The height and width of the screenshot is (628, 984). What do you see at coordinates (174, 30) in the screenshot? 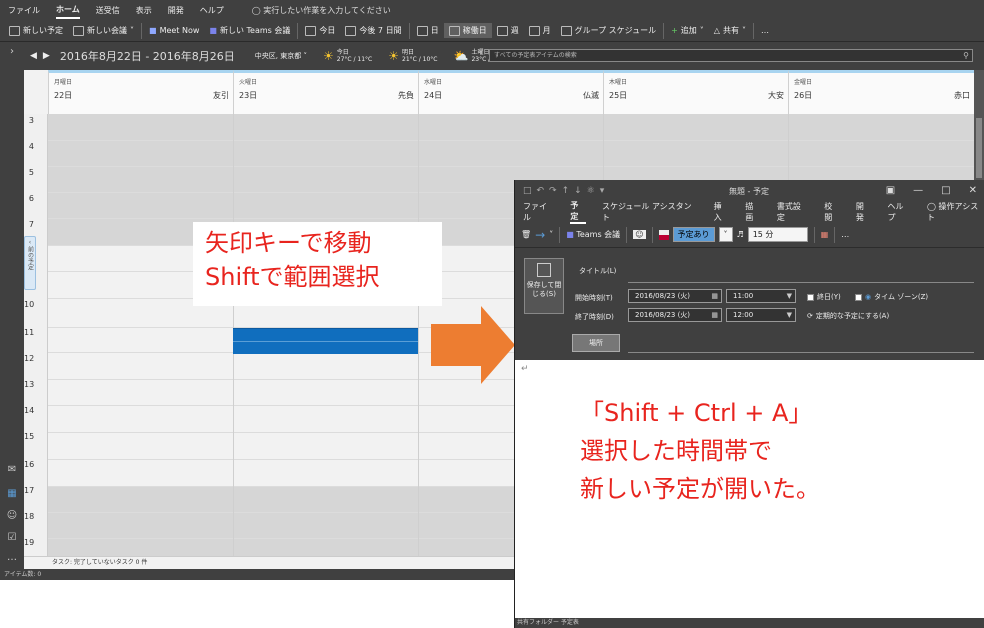
I see `meet-now-button: ■ Meet Now` at bounding box center [174, 30].